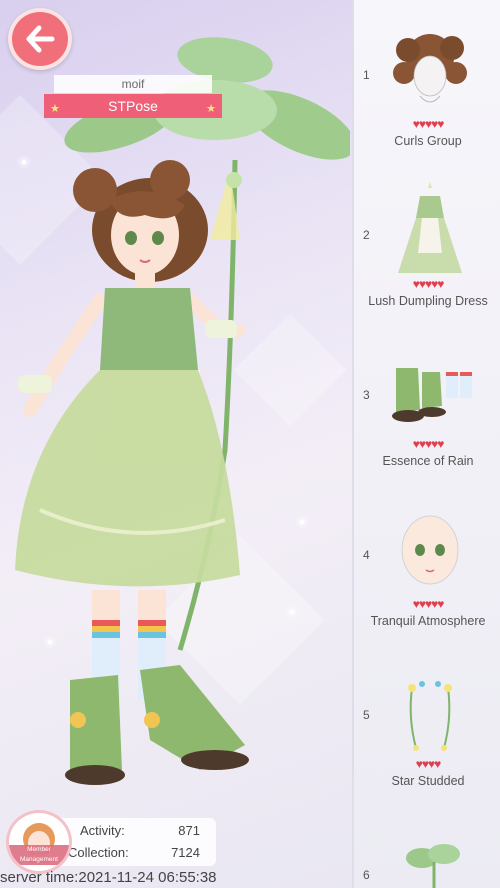 The image size is (500, 888). I want to click on list-item: 3 ♥♥♥♥♥ Essence of Rain, so click(427, 400).